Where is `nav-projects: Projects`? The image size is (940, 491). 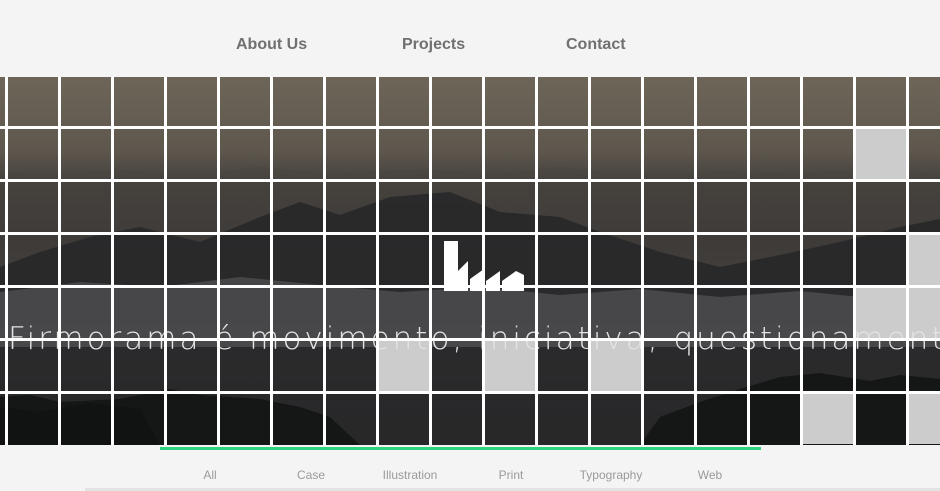
nav-projects: Projects is located at coordinates (433, 45).